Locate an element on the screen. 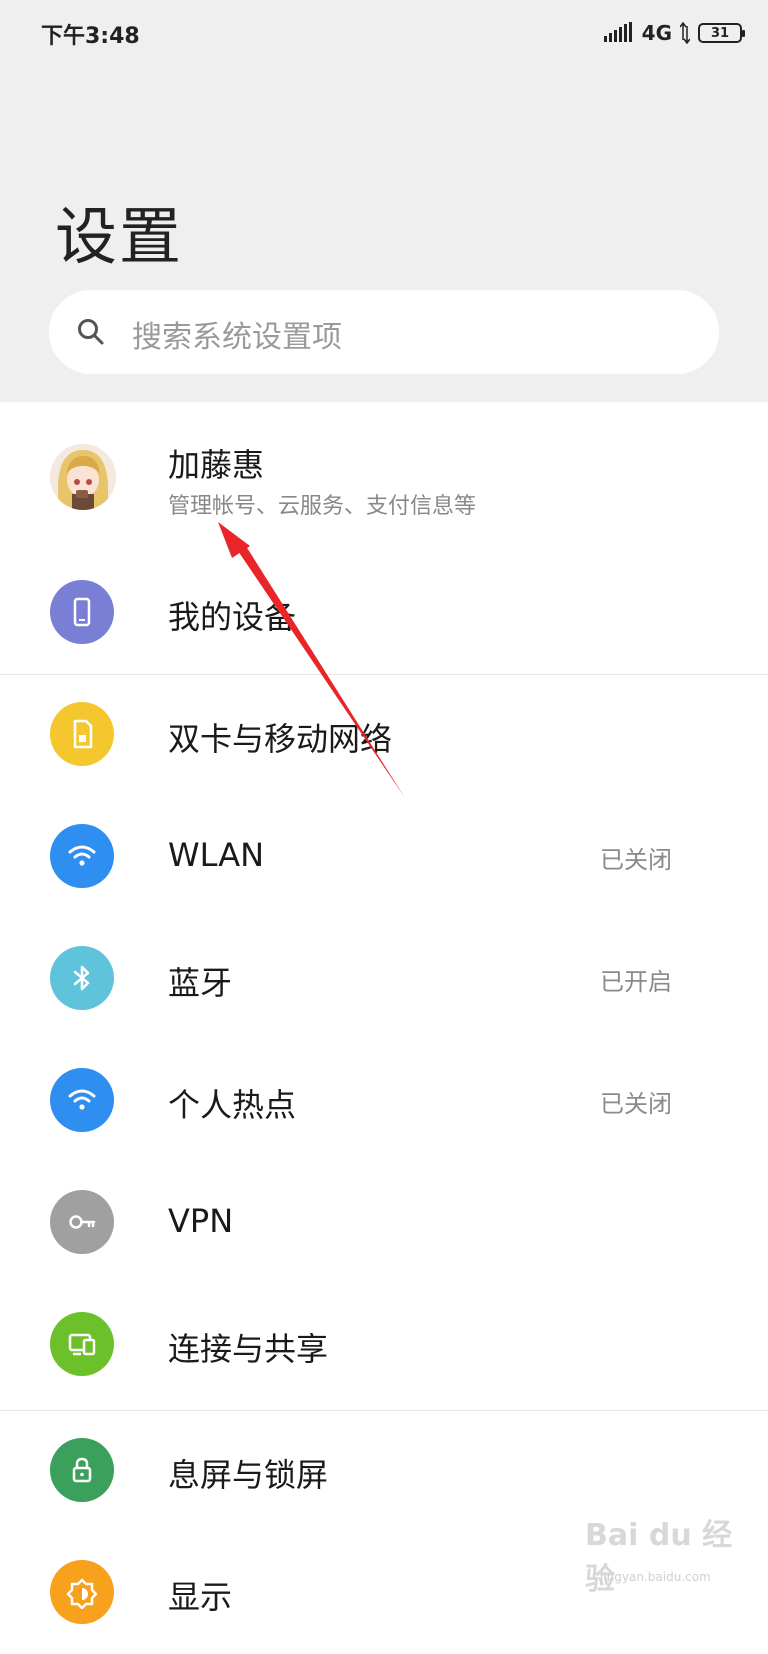 The height and width of the screenshot is (1654, 768). page-title: 设置 is located at coordinates (119, 236).